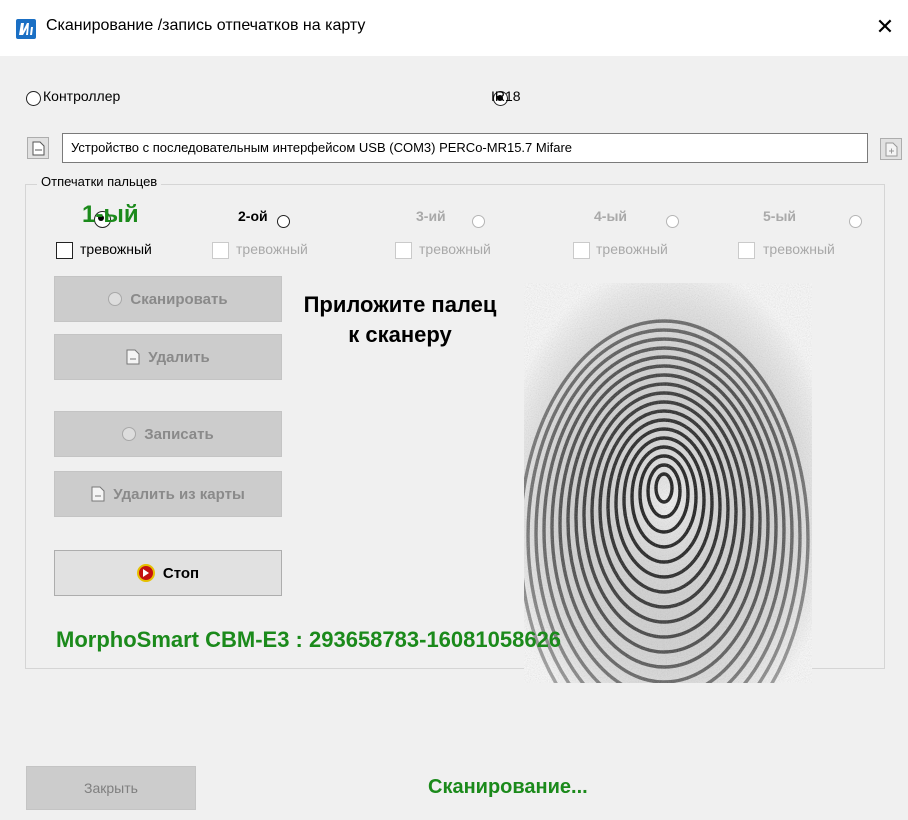  Describe the element at coordinates (179, 434) in the screenshot. I see `write-button-label: Записать` at that location.